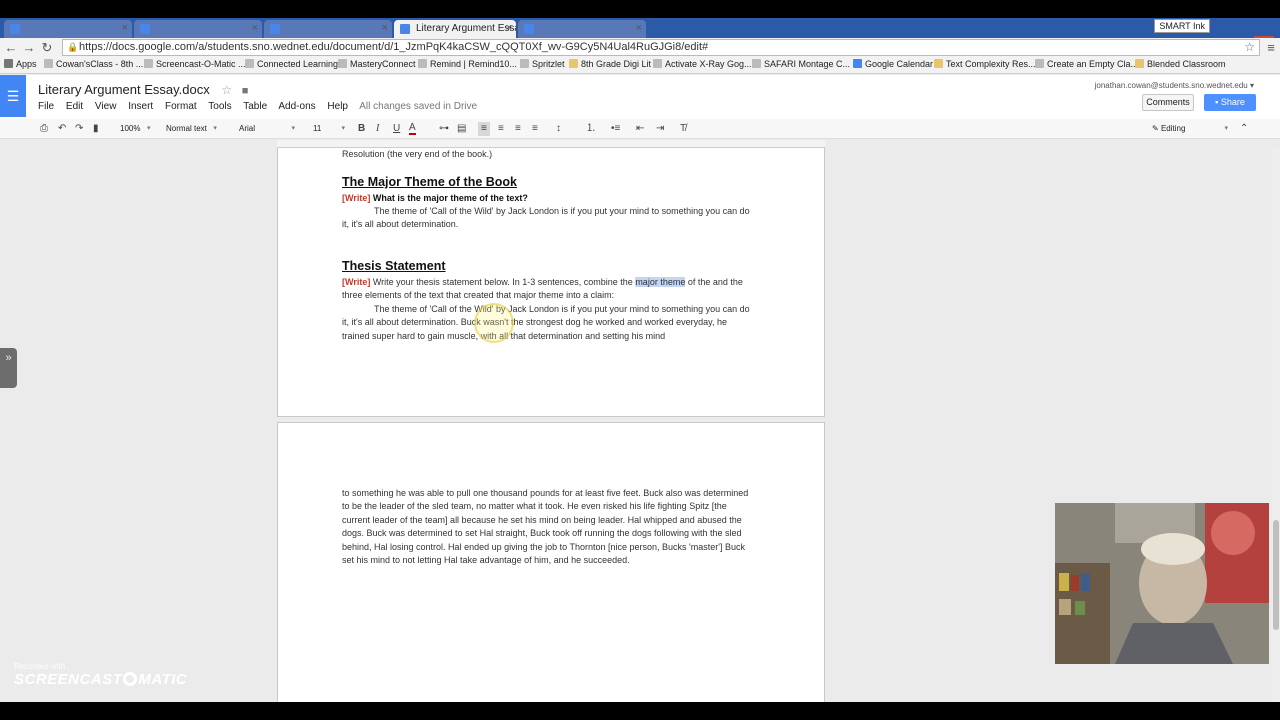 This screenshot has width=1280, height=720. I want to click on bookmark-folder: Blended Classroom, so click(1180, 64).